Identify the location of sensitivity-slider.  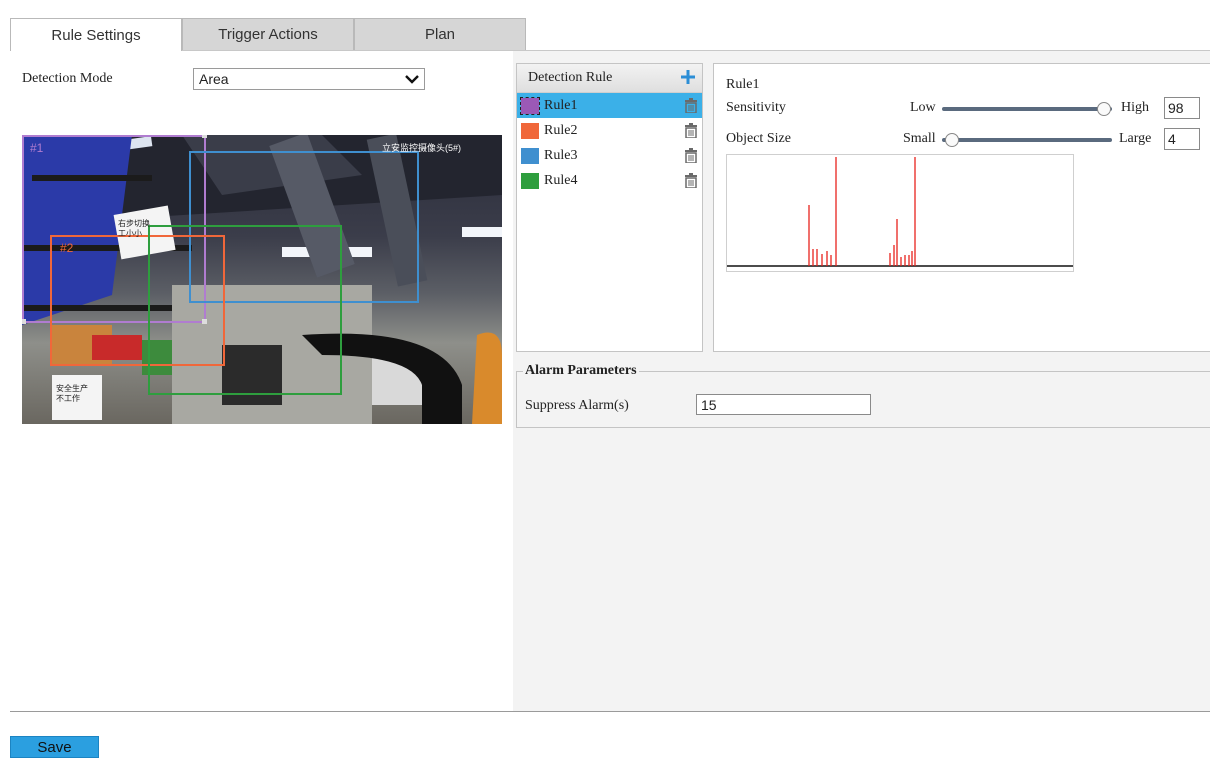
(1027, 109).